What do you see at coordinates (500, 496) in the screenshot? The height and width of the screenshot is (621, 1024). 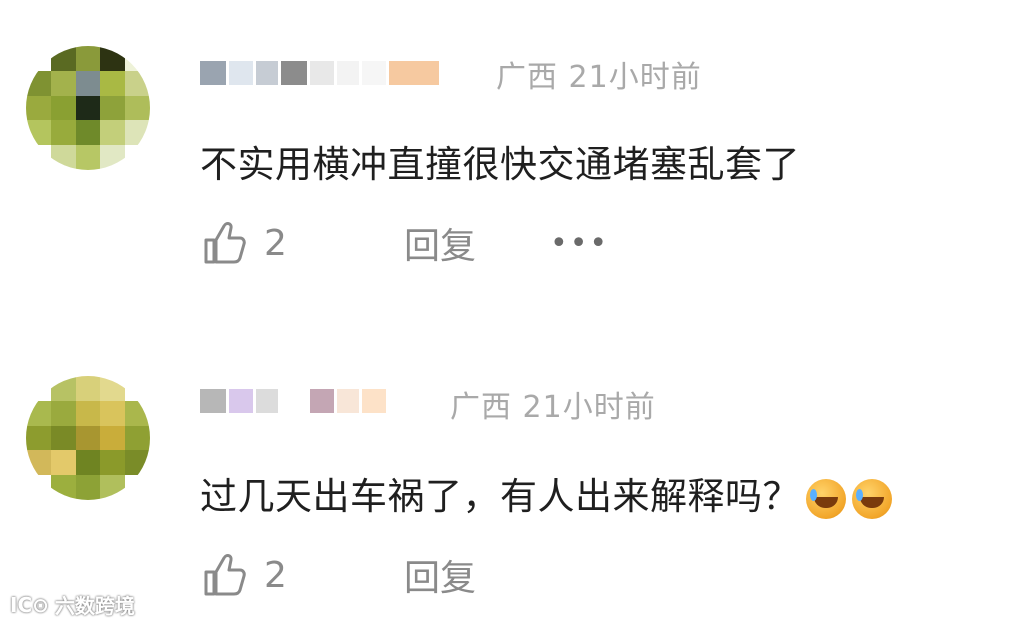 I see `comment-text-body: 过几天出车祸了，有人出来解释吗？` at bounding box center [500, 496].